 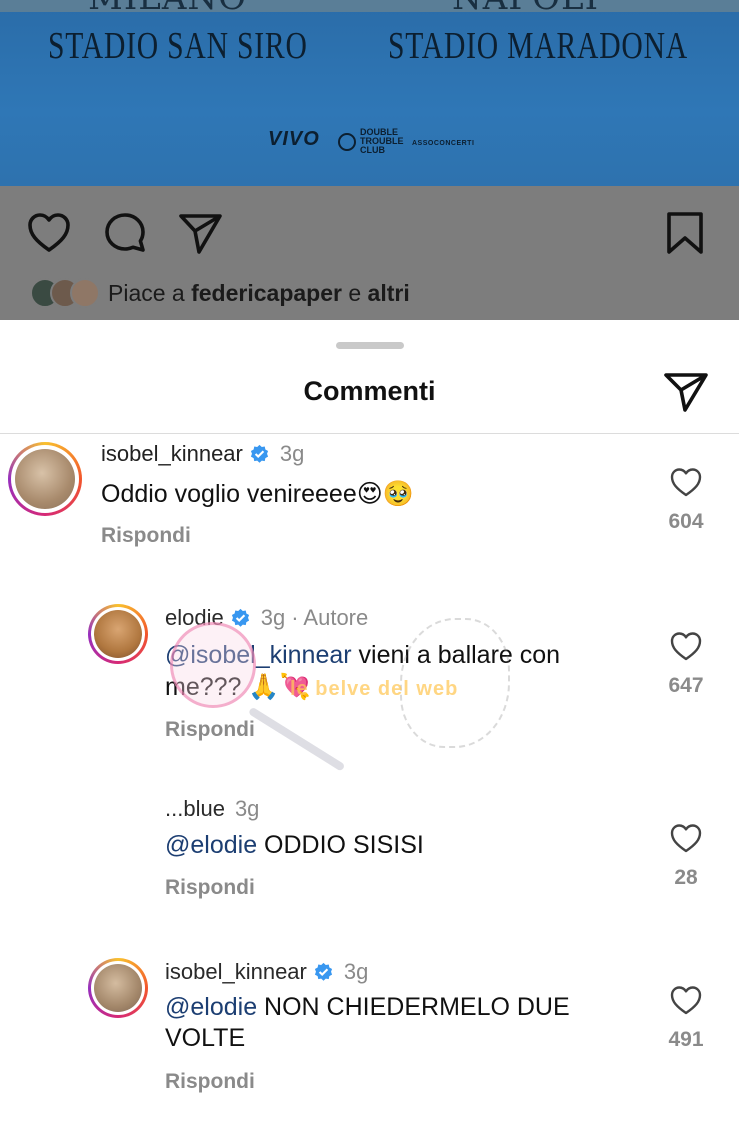 I want to click on share-paper-plane-icon, so click(x=686, y=392).